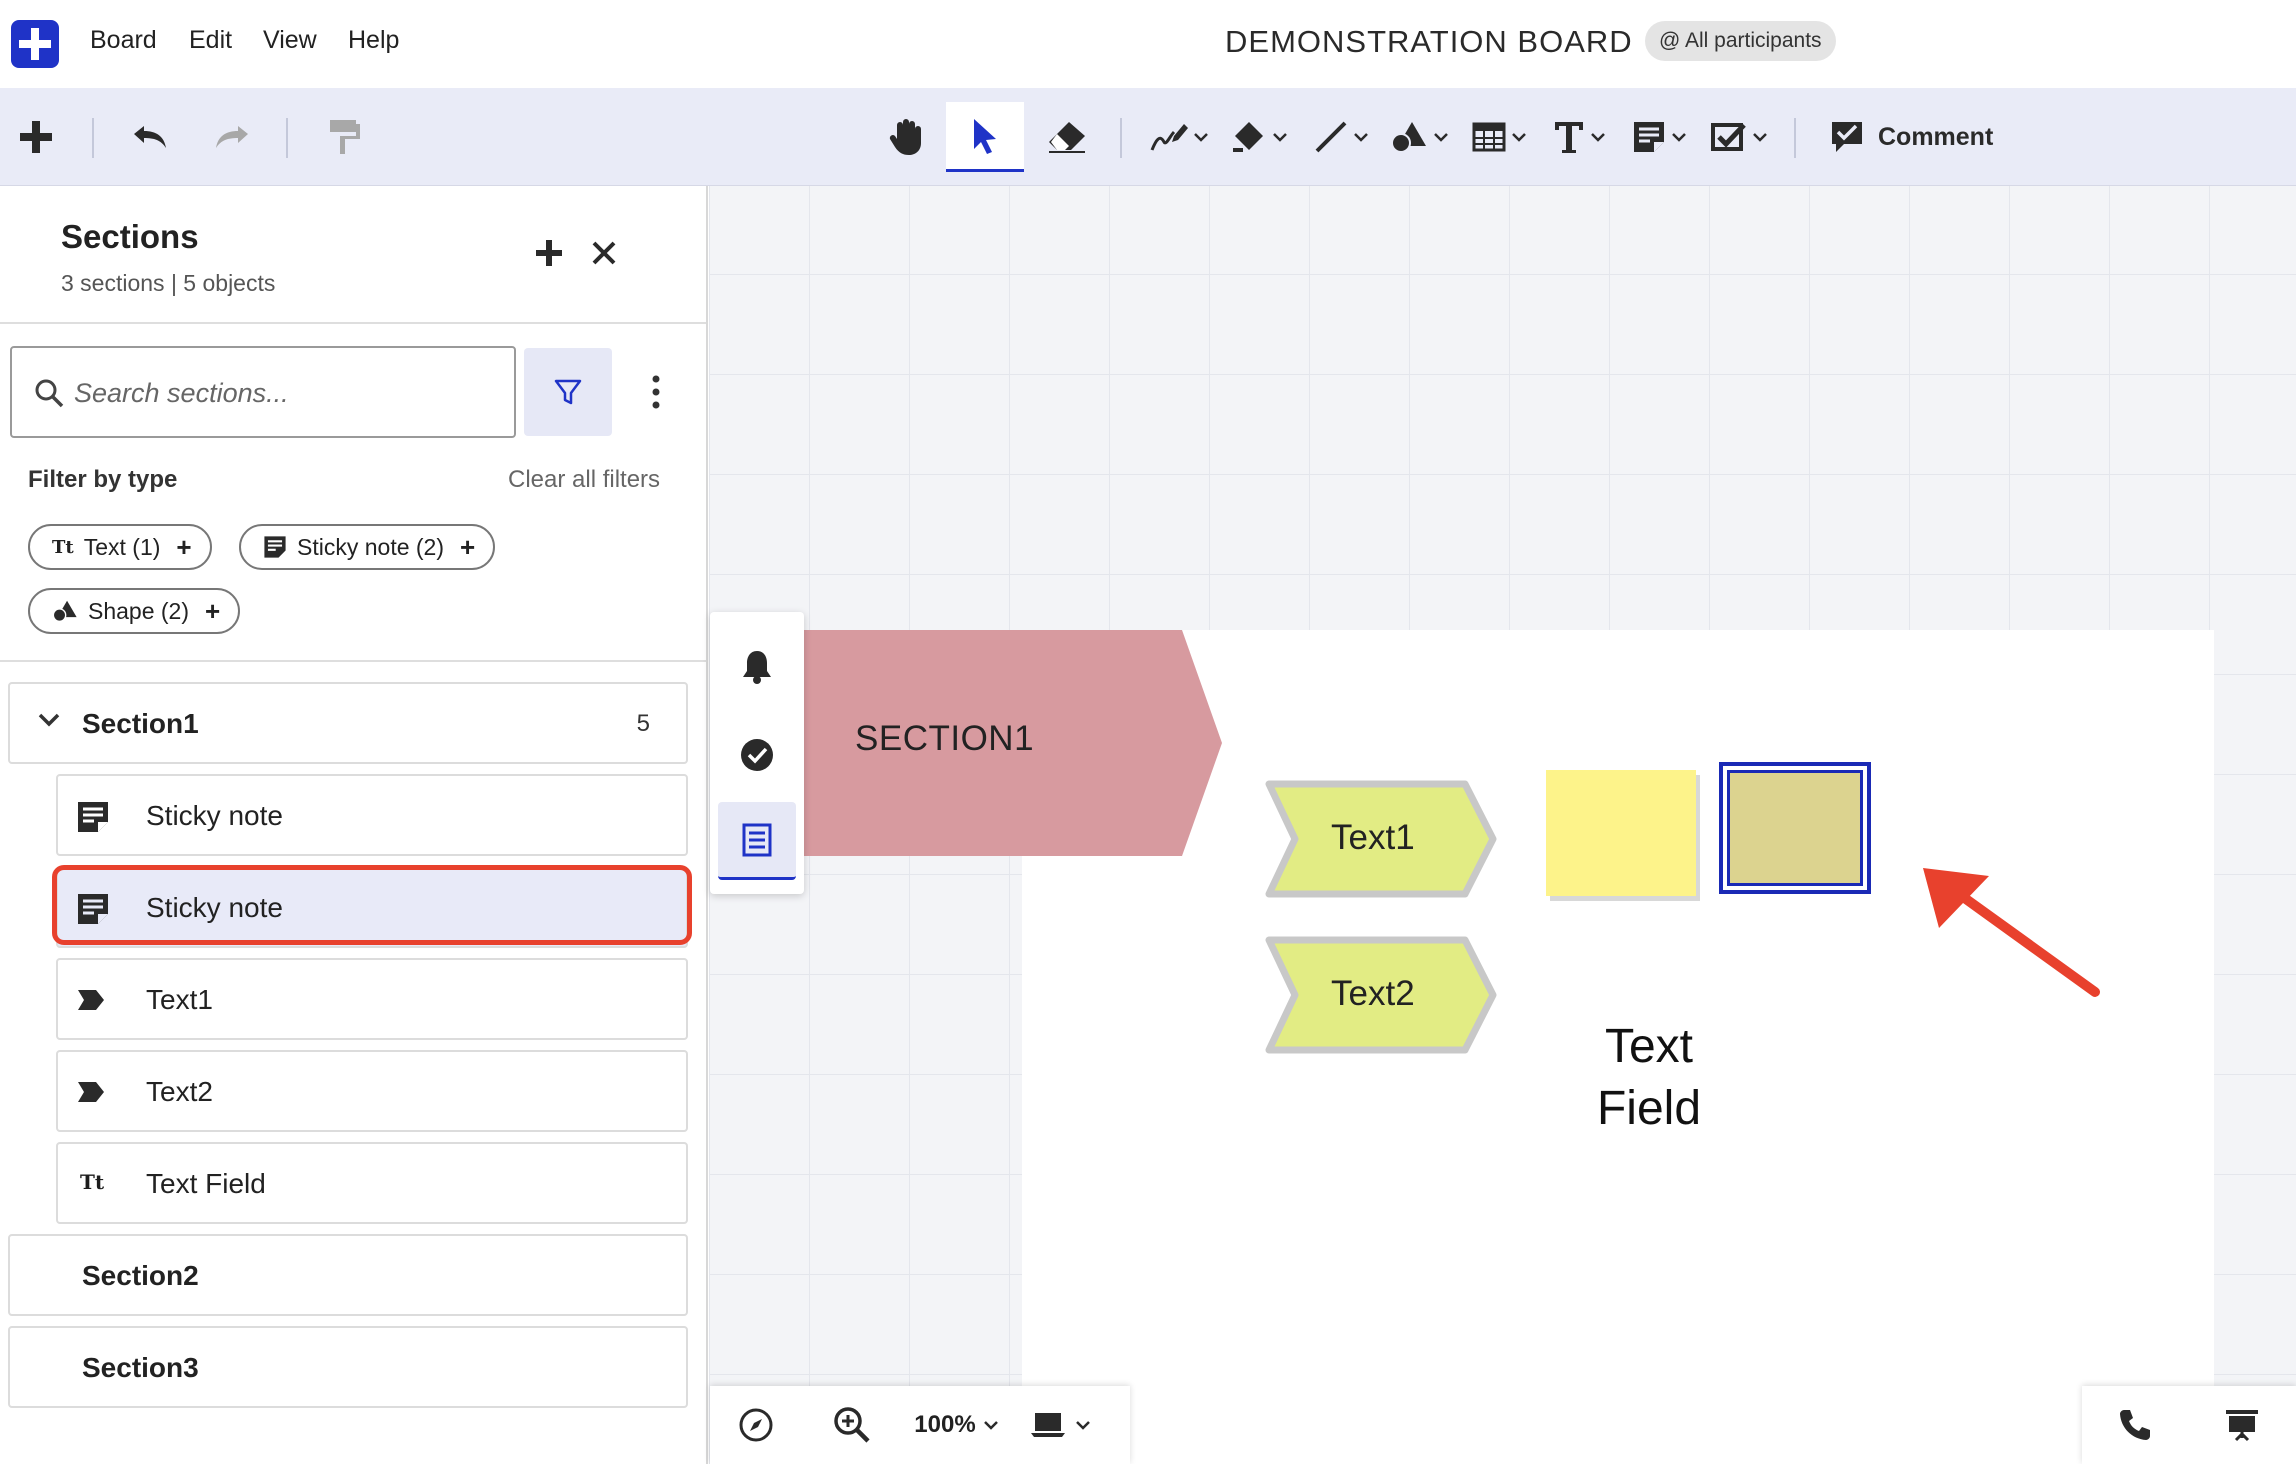 This screenshot has width=2296, height=1464. Describe the element at coordinates (233, 137) in the screenshot. I see `redo-button` at that location.